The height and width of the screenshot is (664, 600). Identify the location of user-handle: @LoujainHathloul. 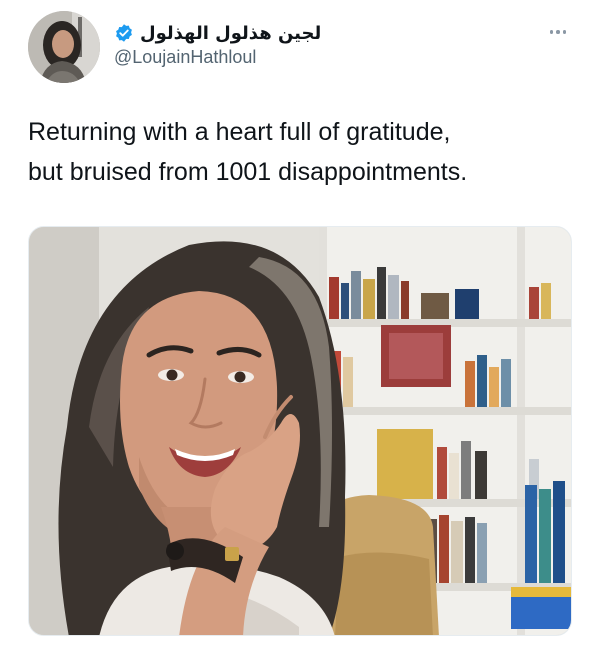
(185, 57).